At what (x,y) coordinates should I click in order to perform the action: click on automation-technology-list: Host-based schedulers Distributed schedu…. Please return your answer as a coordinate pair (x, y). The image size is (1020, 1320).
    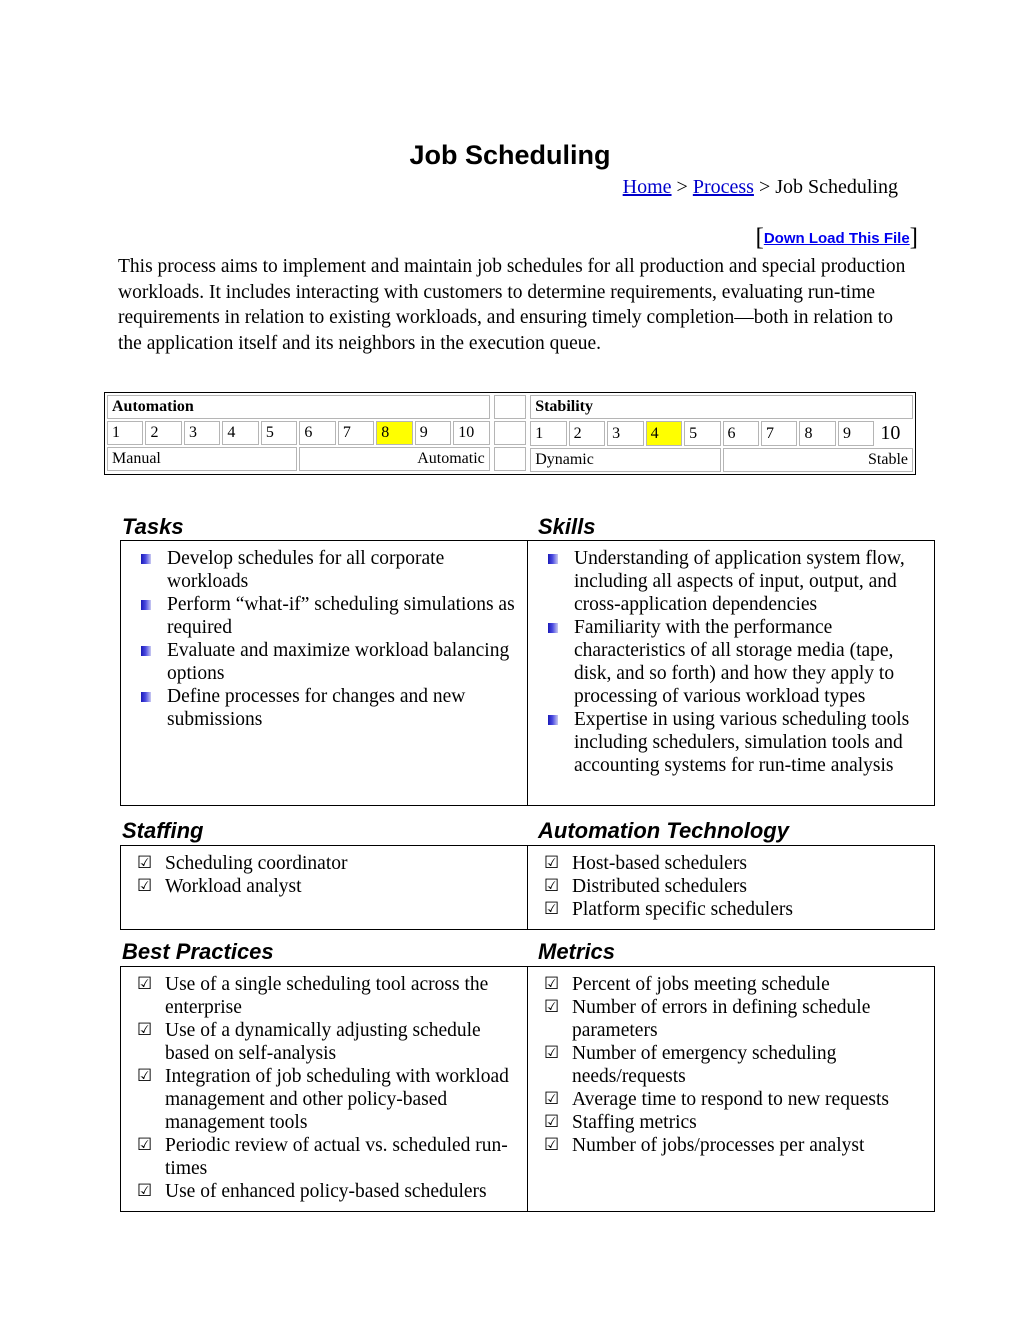
    Looking at the image, I should click on (731, 886).